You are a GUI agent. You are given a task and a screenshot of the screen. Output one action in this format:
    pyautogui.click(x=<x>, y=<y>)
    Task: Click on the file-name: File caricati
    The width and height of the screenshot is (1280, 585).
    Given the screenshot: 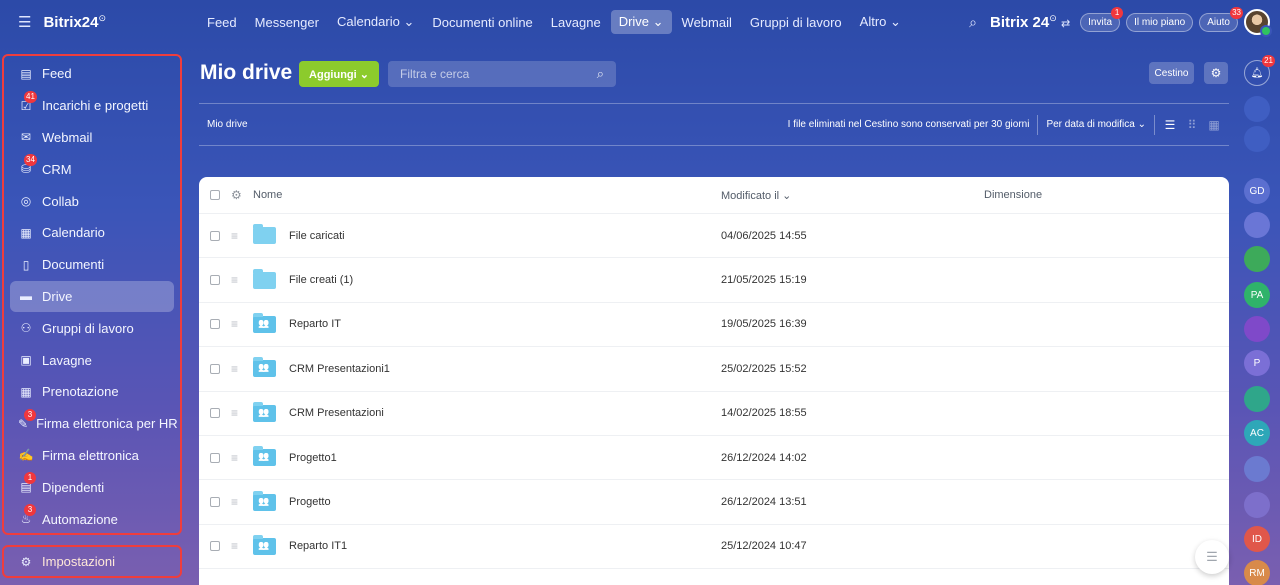 What is the action you would take?
    pyautogui.click(x=505, y=236)
    